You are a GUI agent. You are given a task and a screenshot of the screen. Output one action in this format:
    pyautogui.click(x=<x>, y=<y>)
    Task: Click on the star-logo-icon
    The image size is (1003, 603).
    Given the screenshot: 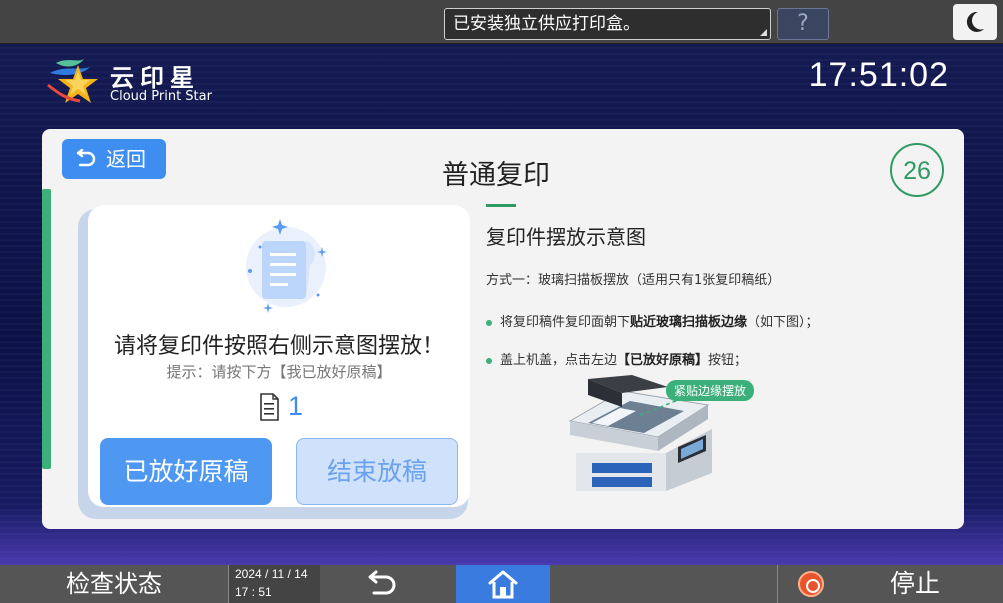 What is the action you would take?
    pyautogui.click(x=72, y=81)
    